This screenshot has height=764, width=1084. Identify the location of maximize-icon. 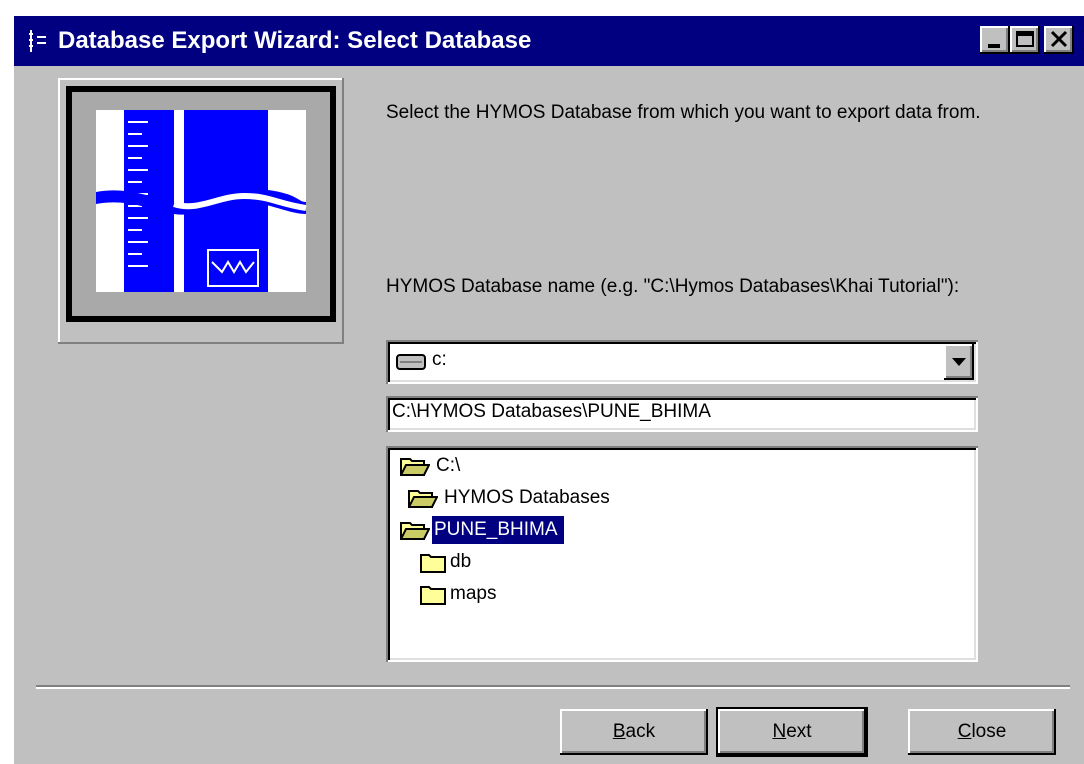
(1025, 39).